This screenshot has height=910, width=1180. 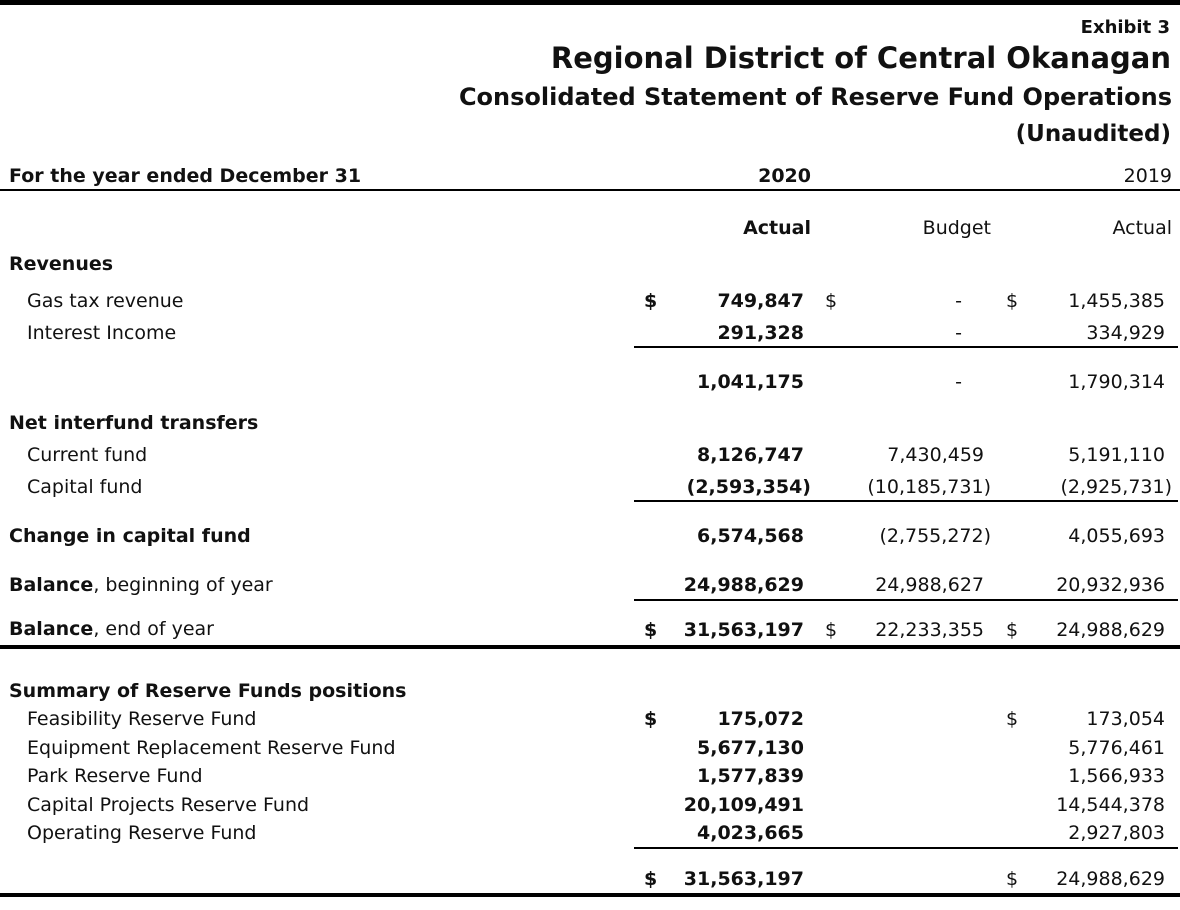 I want to click on balance-qualifier: , beginning of year, so click(x=183, y=585).